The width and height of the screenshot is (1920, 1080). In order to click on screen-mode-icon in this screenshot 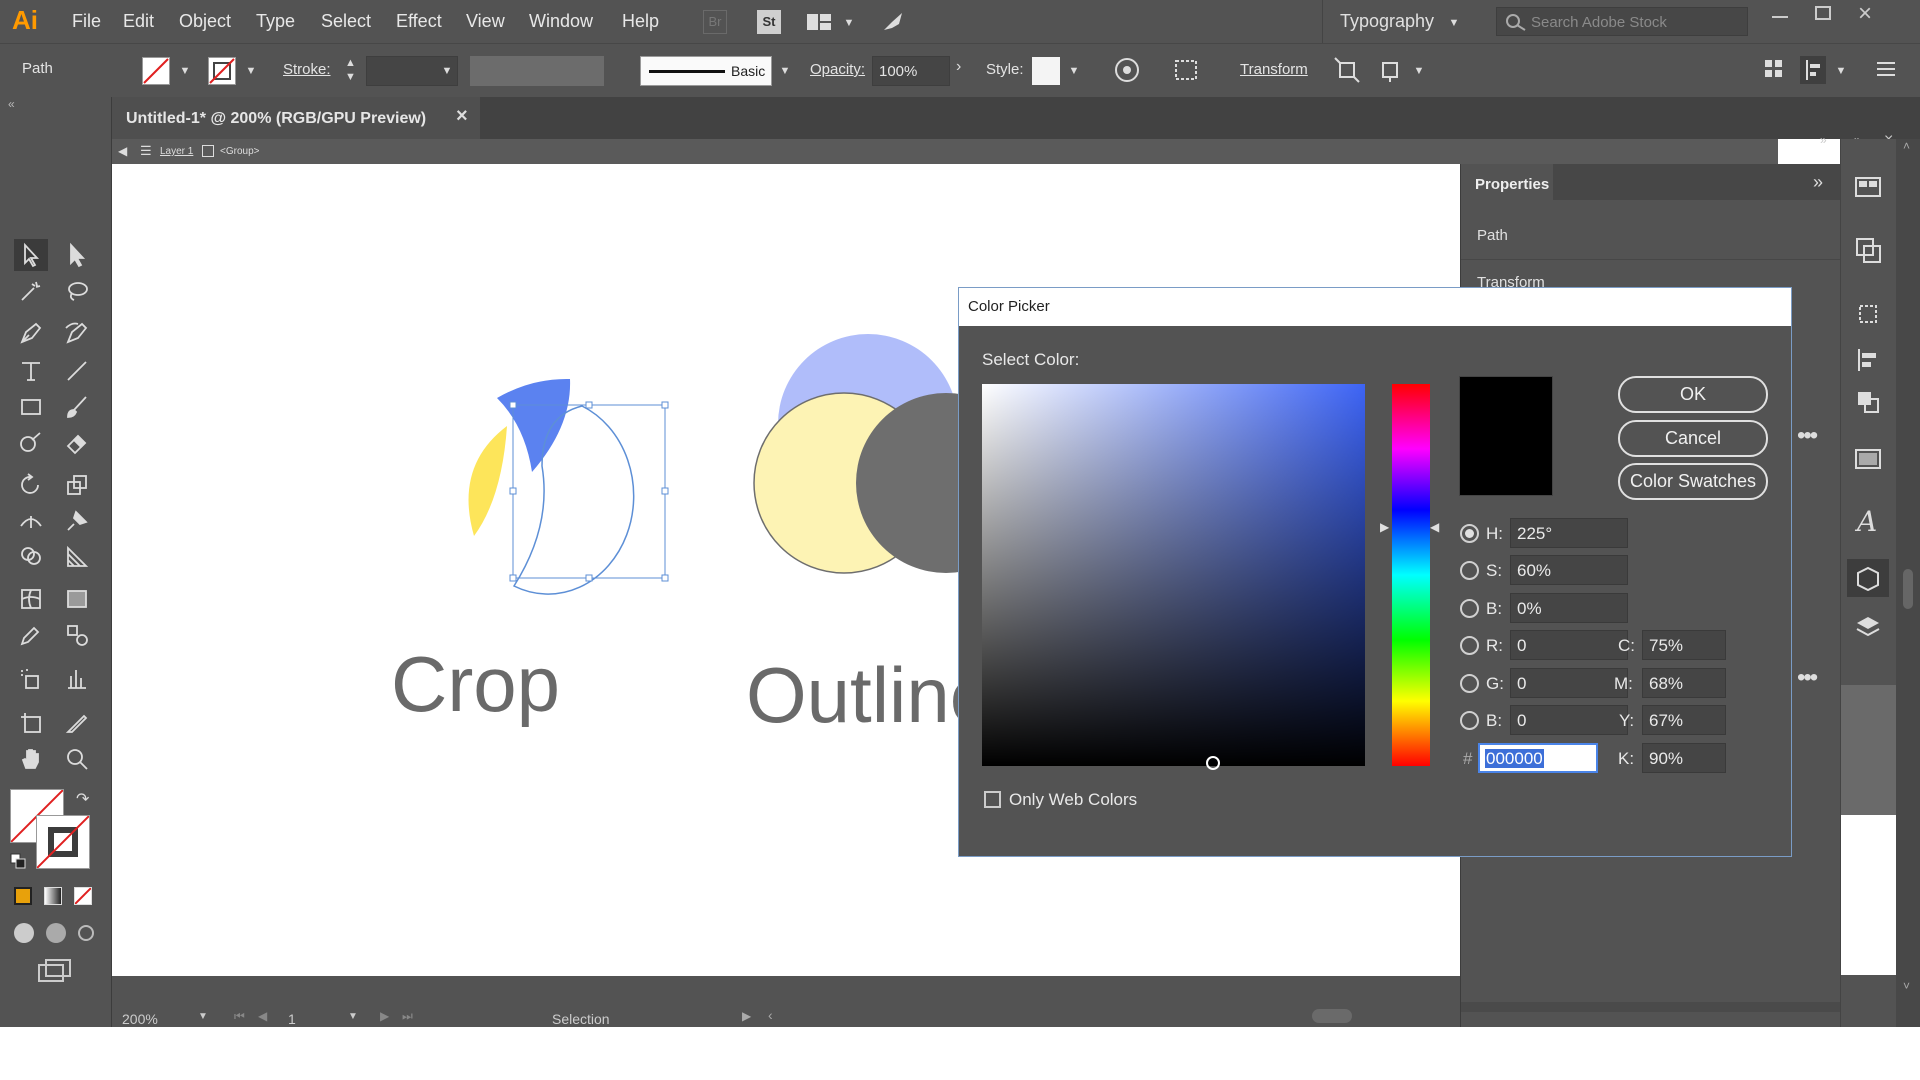, I will do `click(55, 971)`.